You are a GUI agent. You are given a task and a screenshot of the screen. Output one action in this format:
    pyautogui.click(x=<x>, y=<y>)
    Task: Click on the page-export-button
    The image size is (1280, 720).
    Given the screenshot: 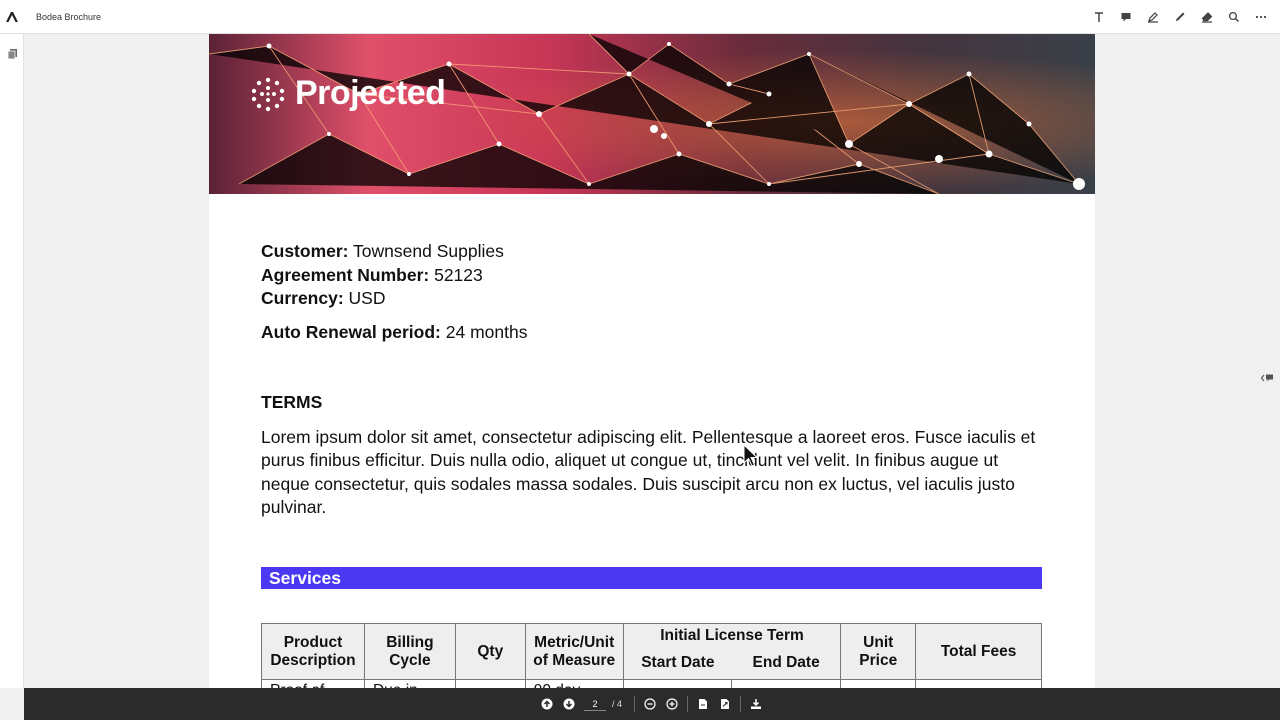 What is the action you would take?
    pyautogui.click(x=725, y=704)
    